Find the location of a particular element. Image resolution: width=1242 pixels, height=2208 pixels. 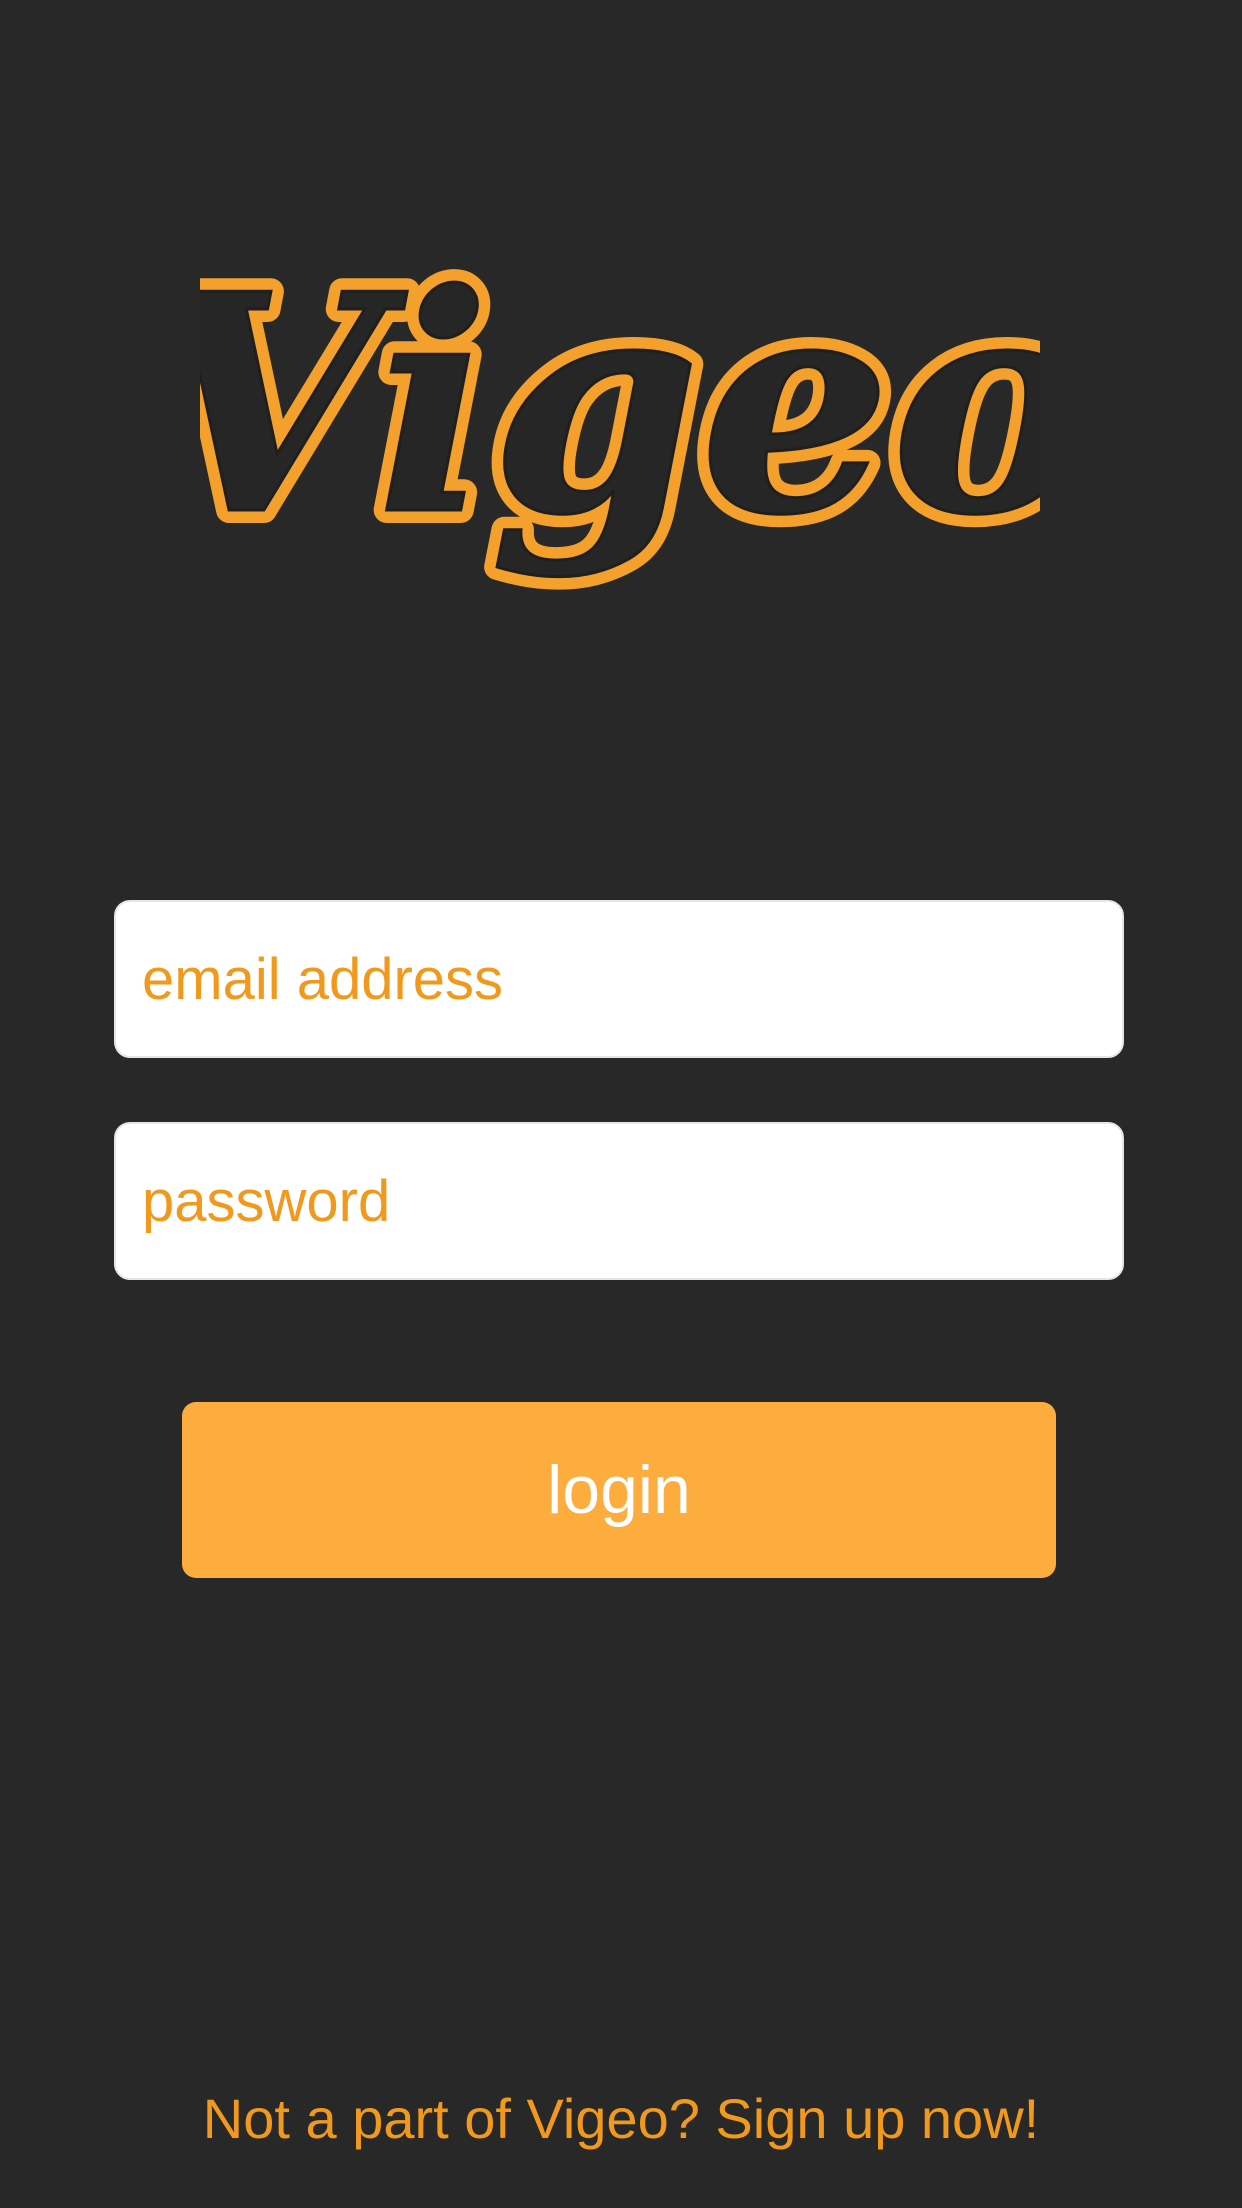

login-button: login is located at coordinates (619, 1490).